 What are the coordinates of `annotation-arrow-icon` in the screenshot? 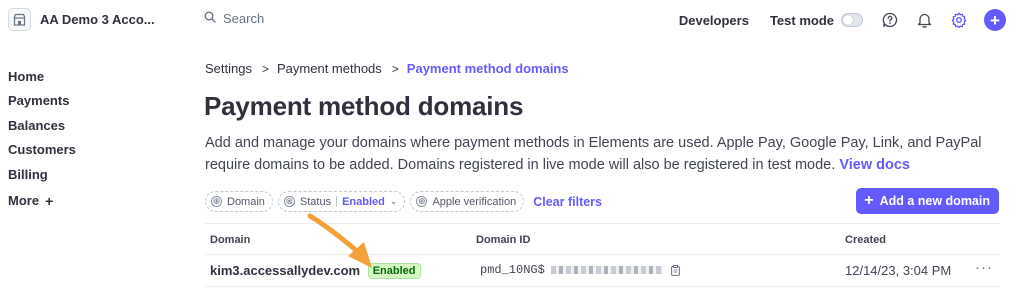 It's located at (339, 240).